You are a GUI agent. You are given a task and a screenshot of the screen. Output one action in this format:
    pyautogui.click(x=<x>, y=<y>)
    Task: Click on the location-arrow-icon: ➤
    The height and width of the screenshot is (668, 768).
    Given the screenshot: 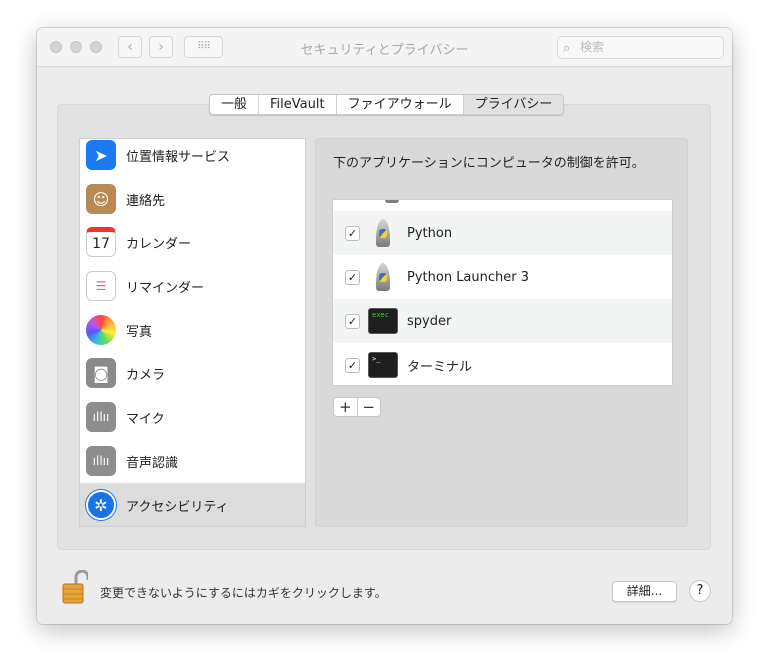 What is the action you would take?
    pyautogui.click(x=101, y=155)
    